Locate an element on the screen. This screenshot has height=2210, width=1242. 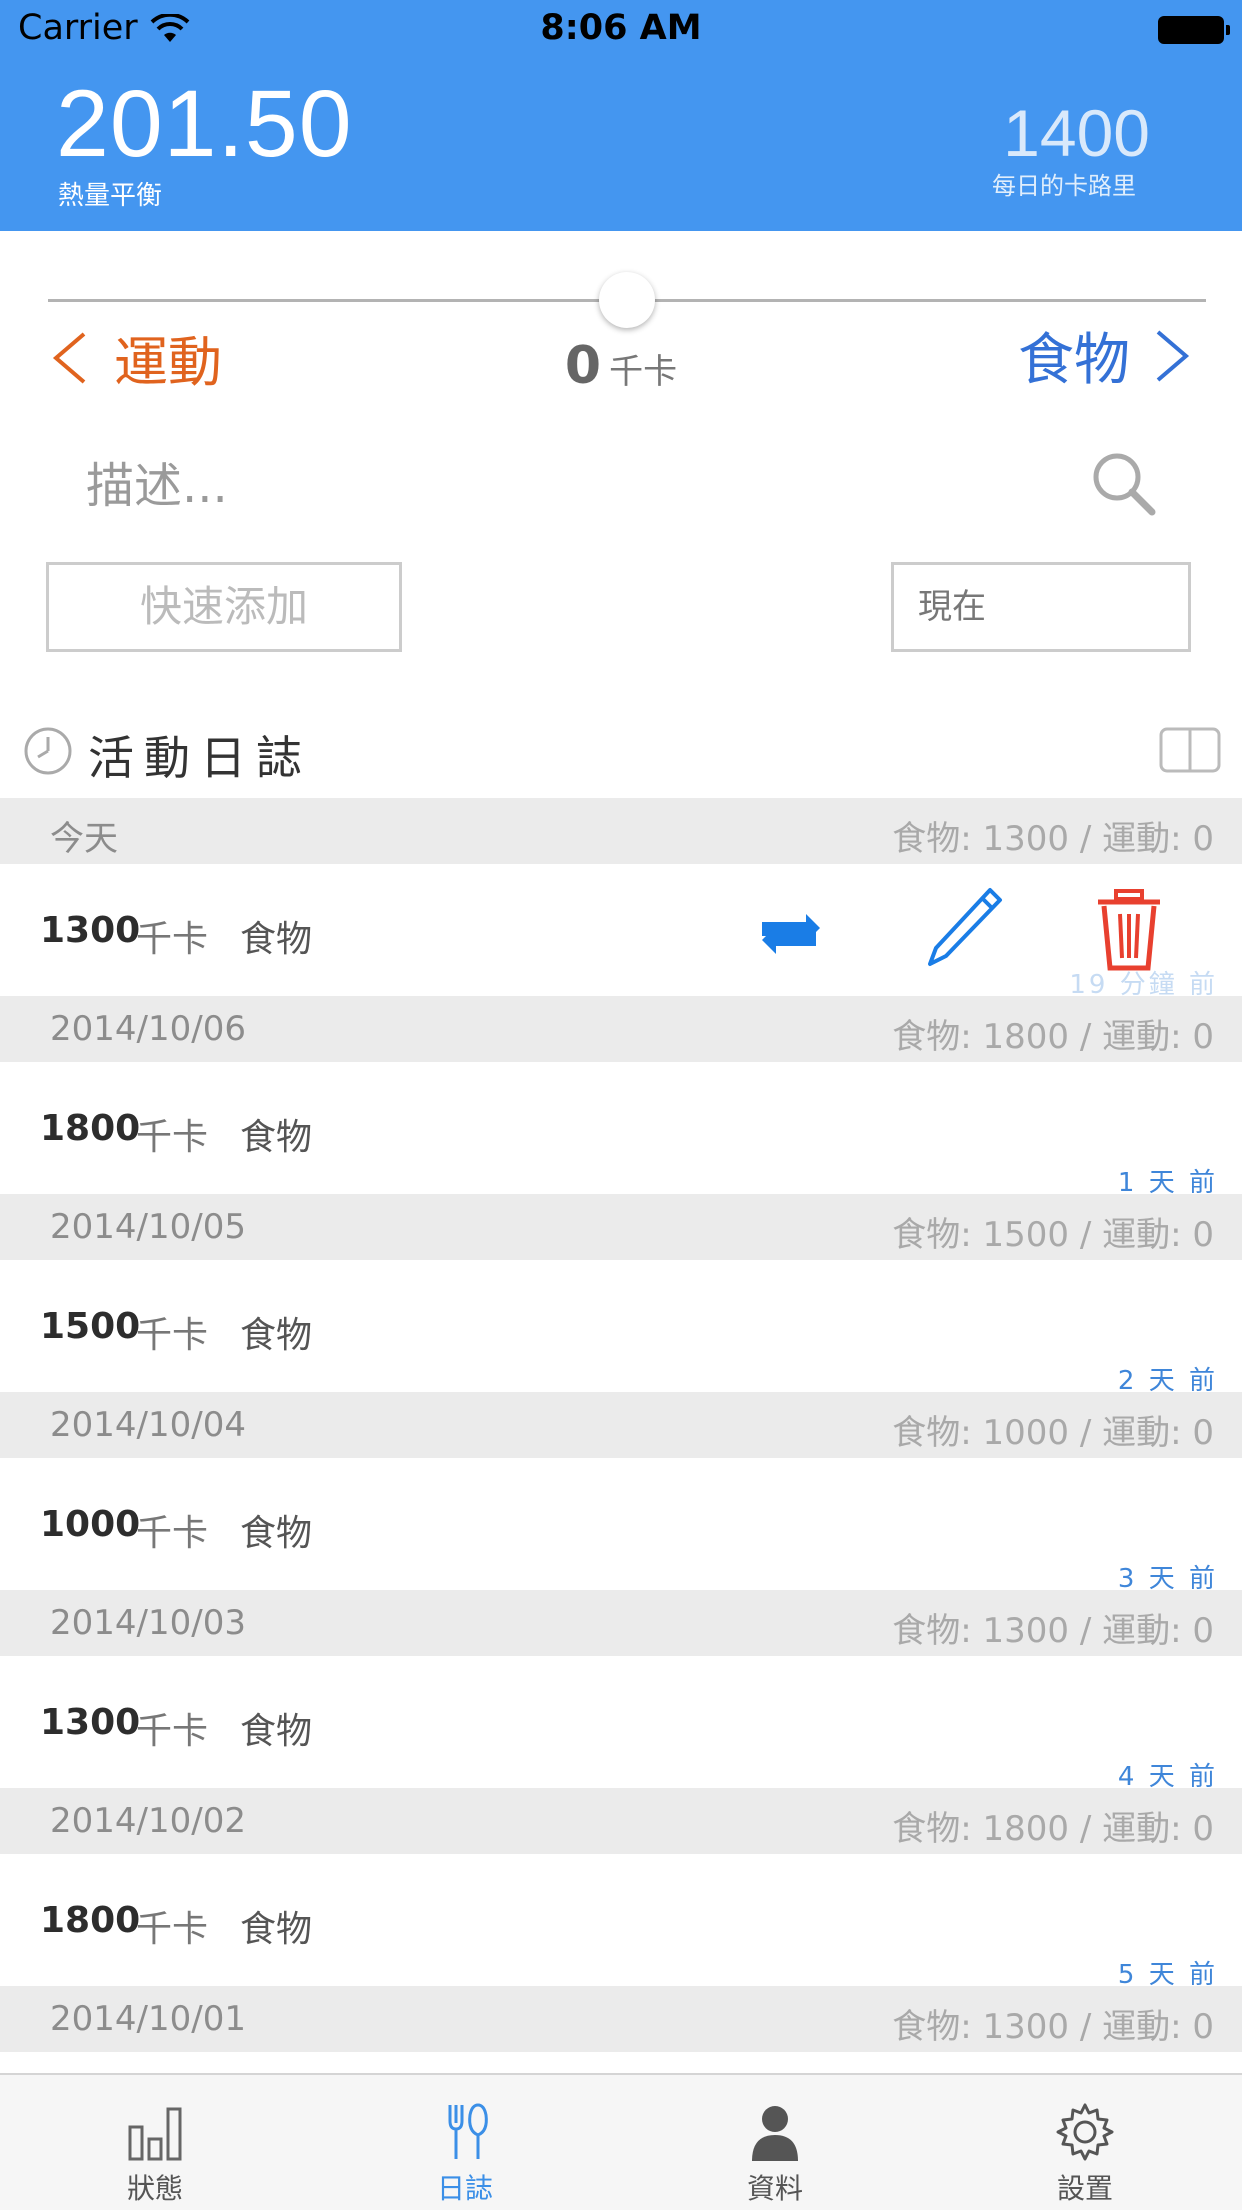
day-header: 2014/10/05 食物: 1500 / 運動: 0 is located at coordinates (621, 1227).